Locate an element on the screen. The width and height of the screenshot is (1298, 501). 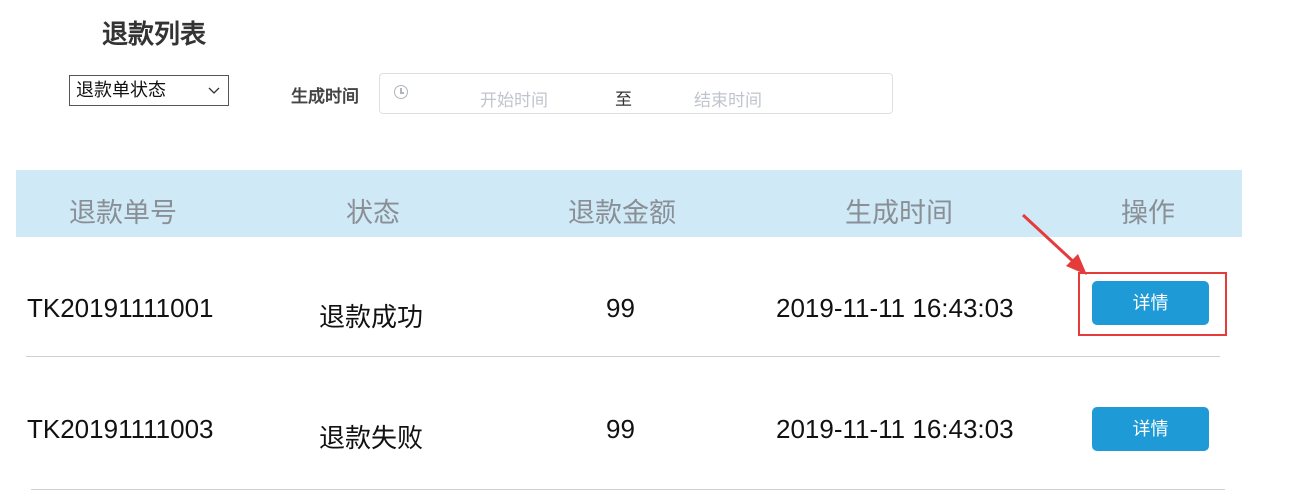
refund-no-cell: TK20191111001 is located at coordinates (120, 308).